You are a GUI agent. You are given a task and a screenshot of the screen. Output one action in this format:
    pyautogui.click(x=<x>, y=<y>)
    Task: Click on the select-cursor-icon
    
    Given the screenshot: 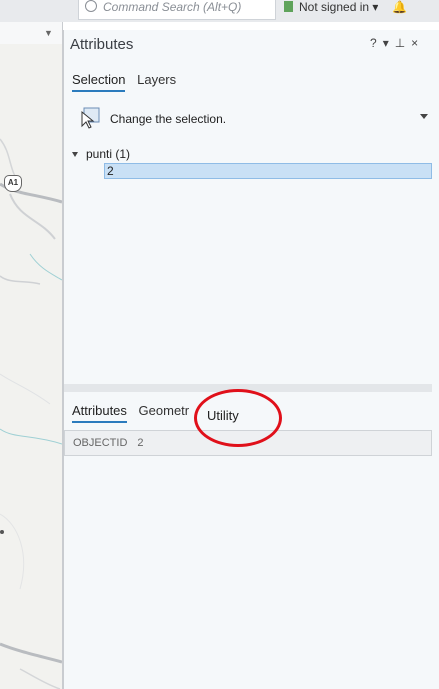 What is the action you would take?
    pyautogui.click(x=90, y=118)
    